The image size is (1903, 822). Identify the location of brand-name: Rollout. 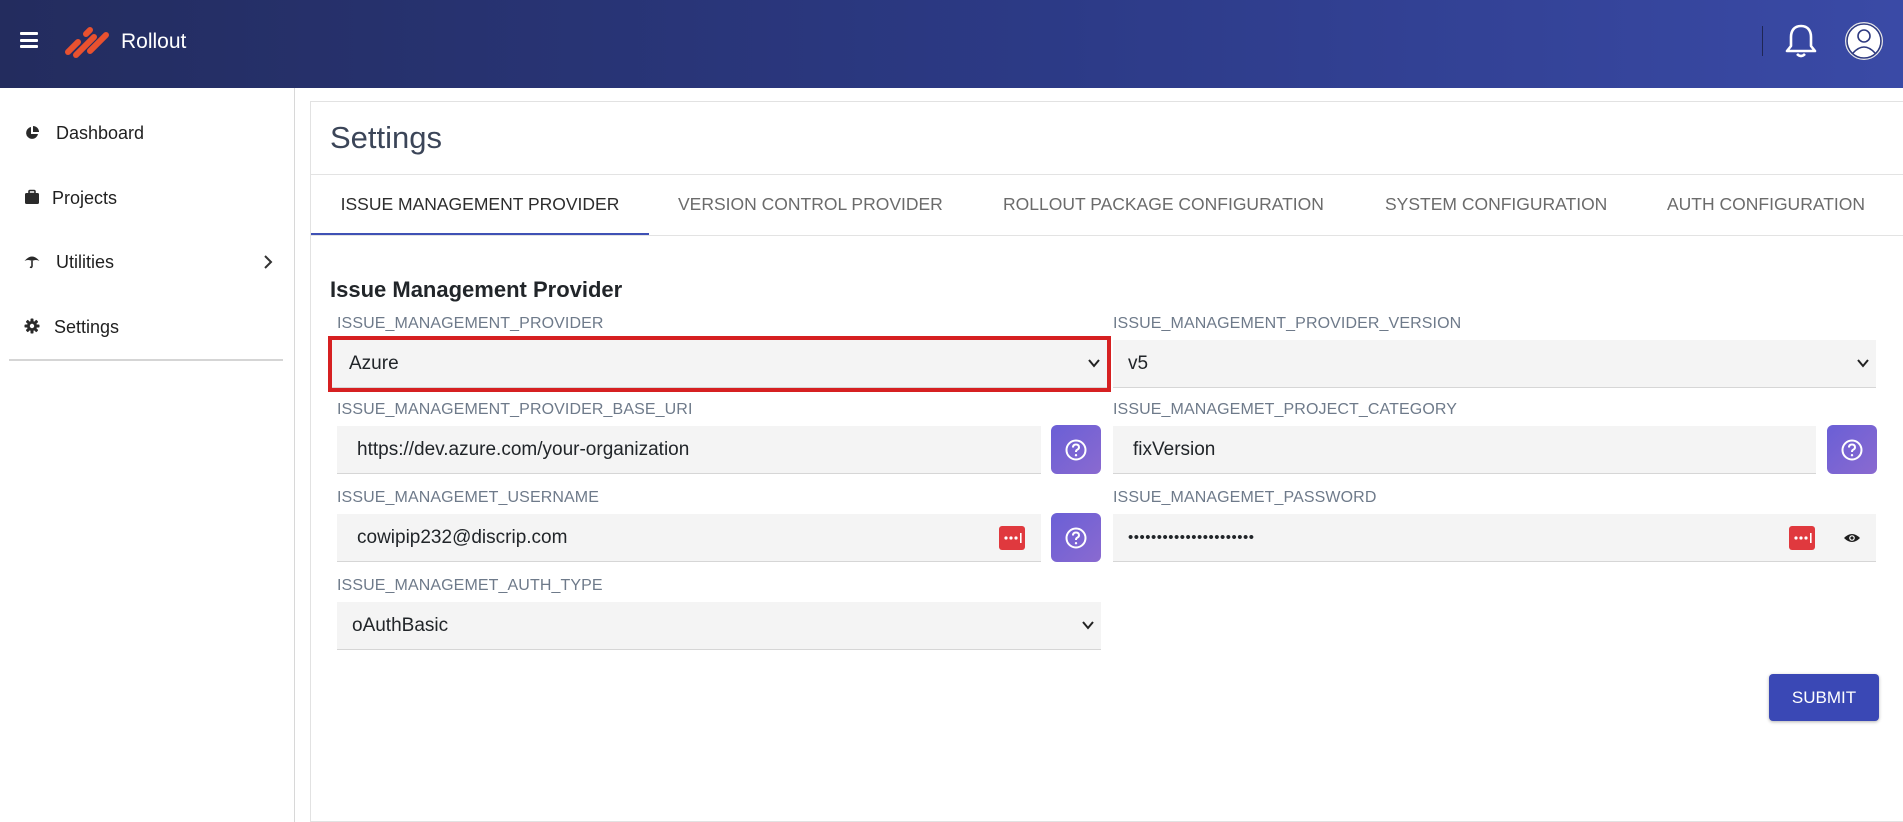
(154, 41).